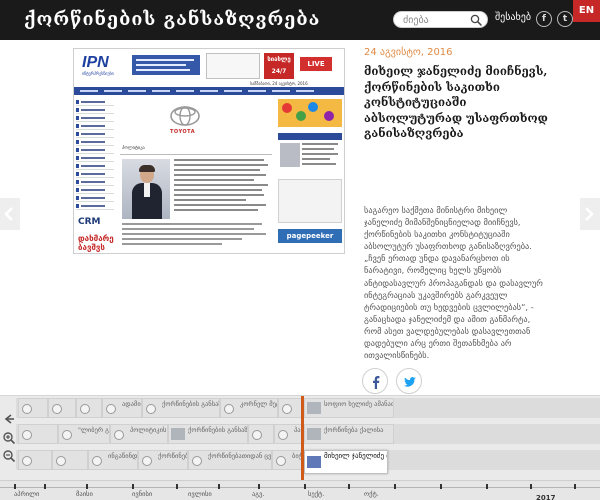  I want to click on preview-pagepeeker: pagepeeker, so click(310, 236).